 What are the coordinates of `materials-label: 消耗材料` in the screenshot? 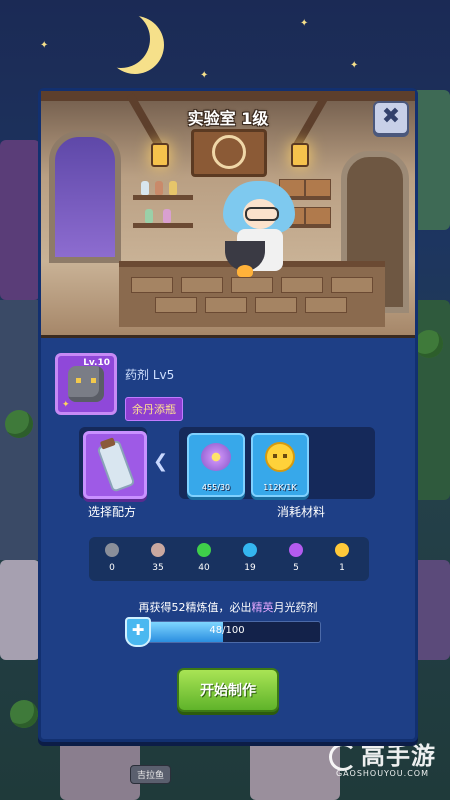 It's located at (300, 512).